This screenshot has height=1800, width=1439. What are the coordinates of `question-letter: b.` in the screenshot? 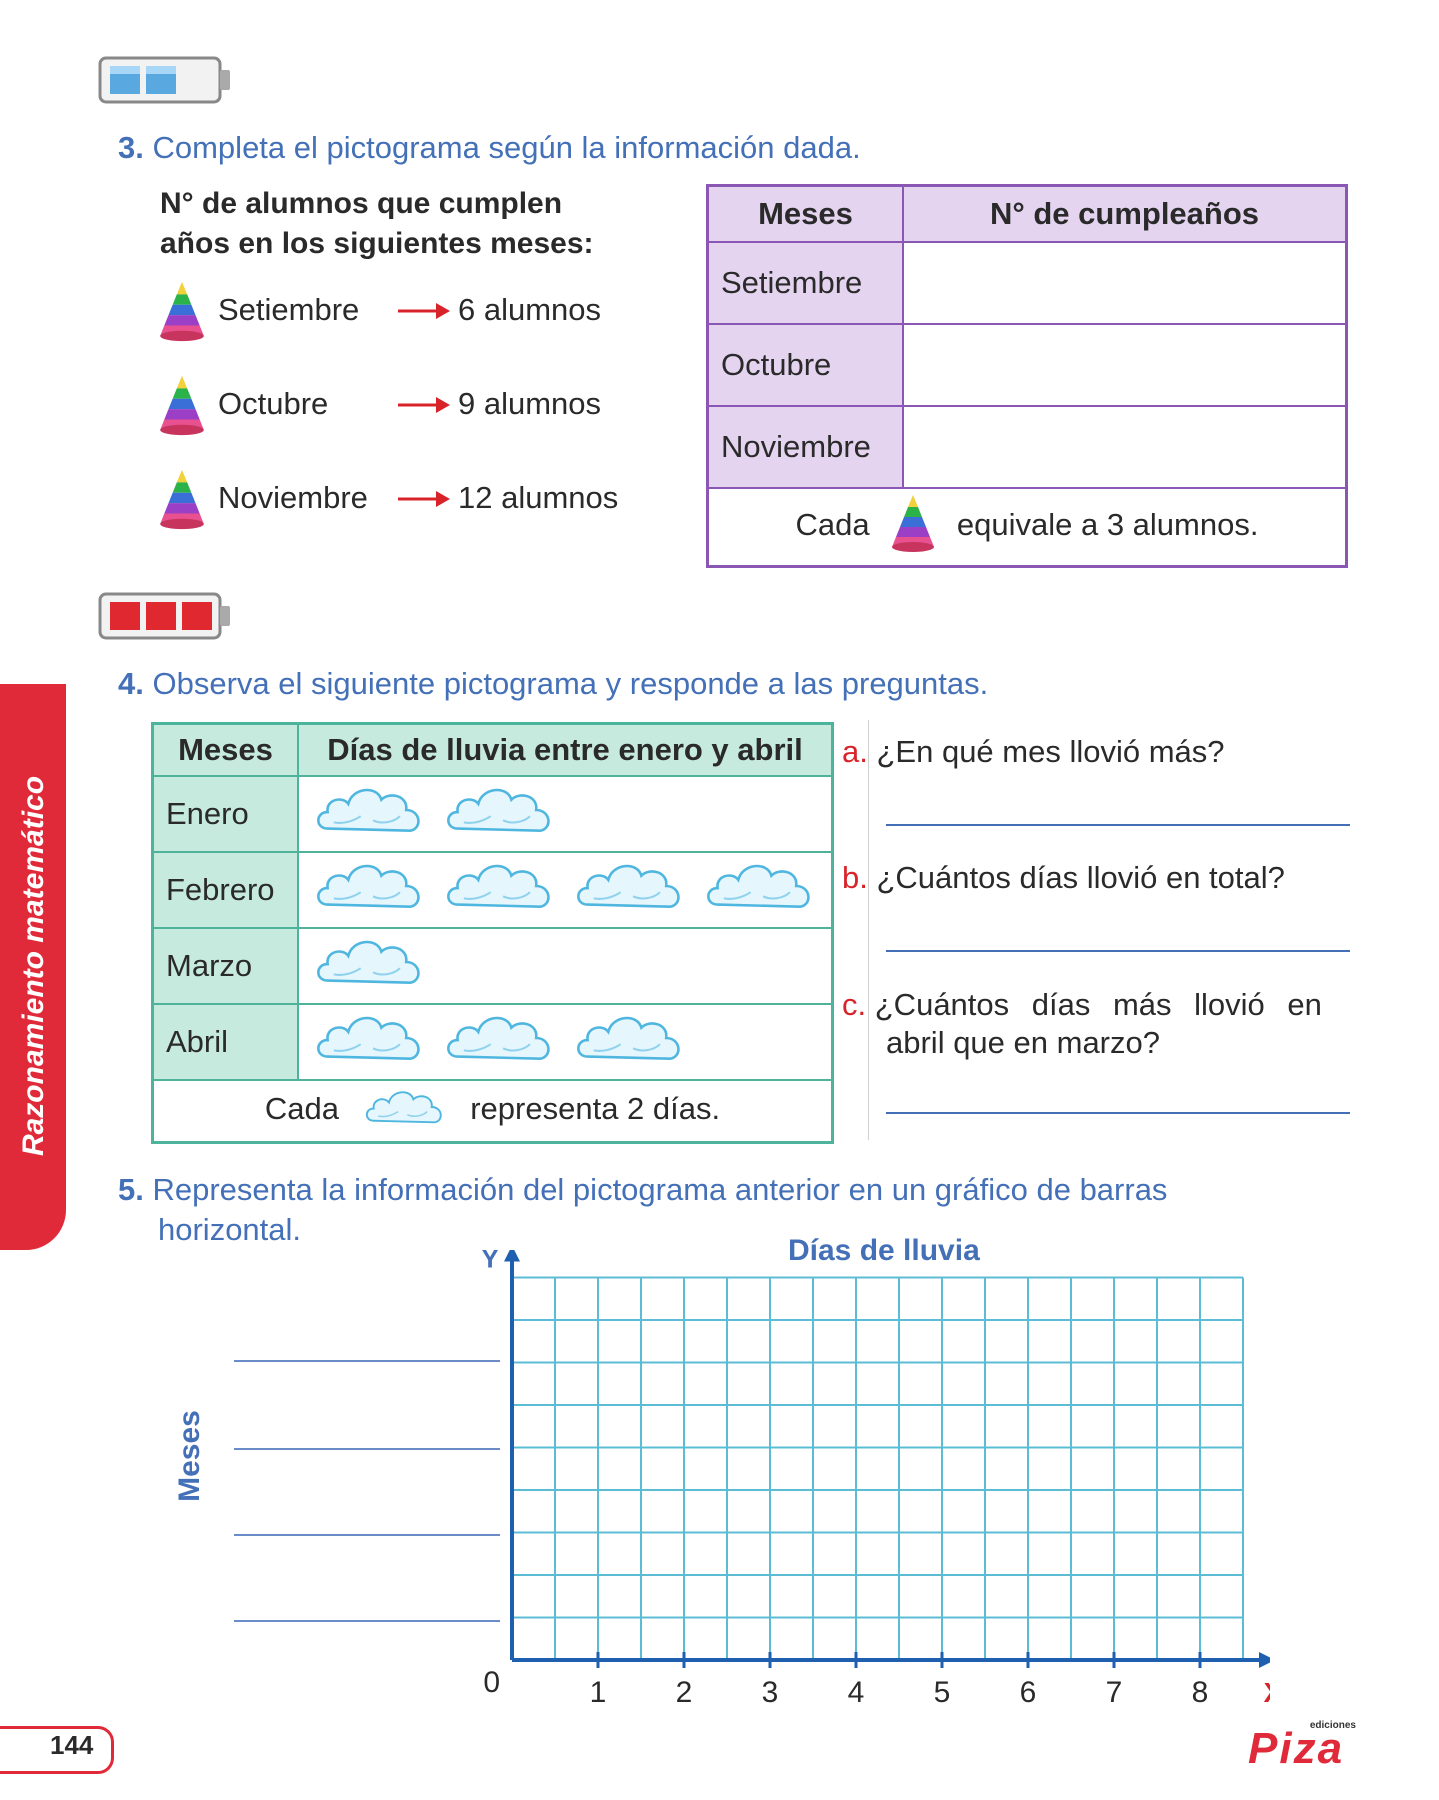 It's located at (855, 877).